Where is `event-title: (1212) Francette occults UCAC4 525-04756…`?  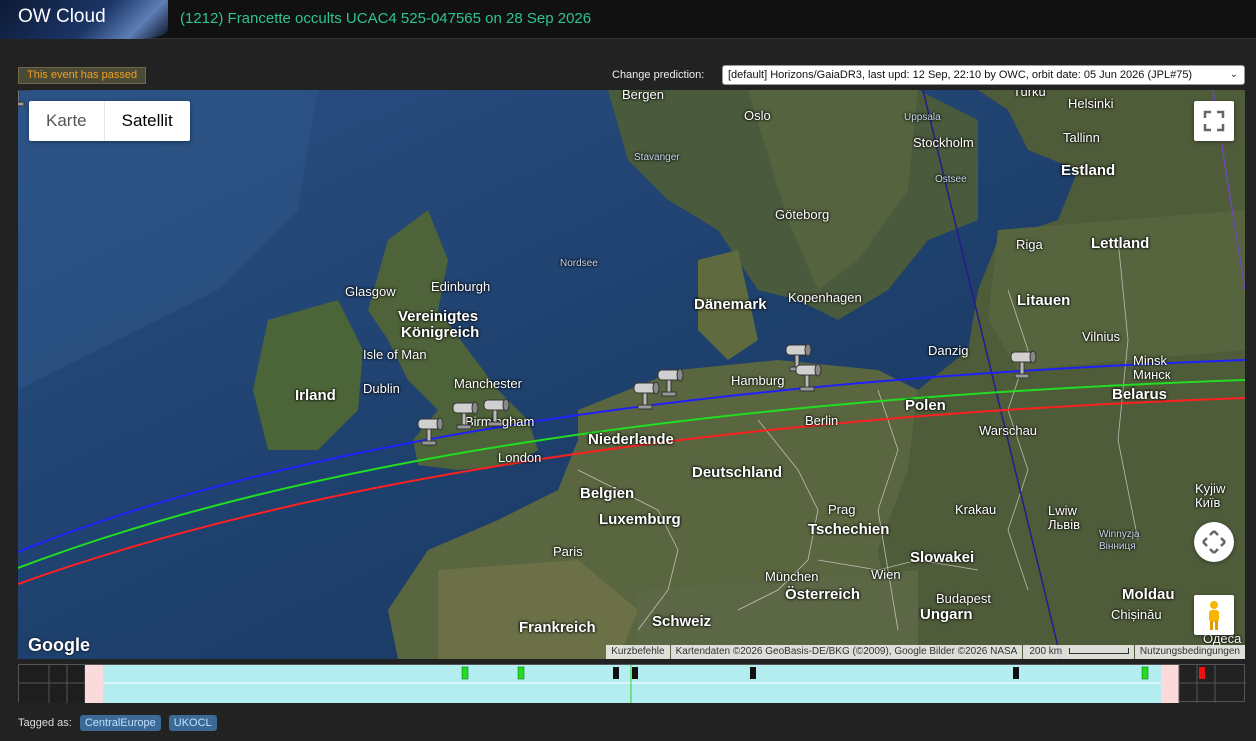 event-title: (1212) Francette occults UCAC4 525-04756… is located at coordinates (386, 18).